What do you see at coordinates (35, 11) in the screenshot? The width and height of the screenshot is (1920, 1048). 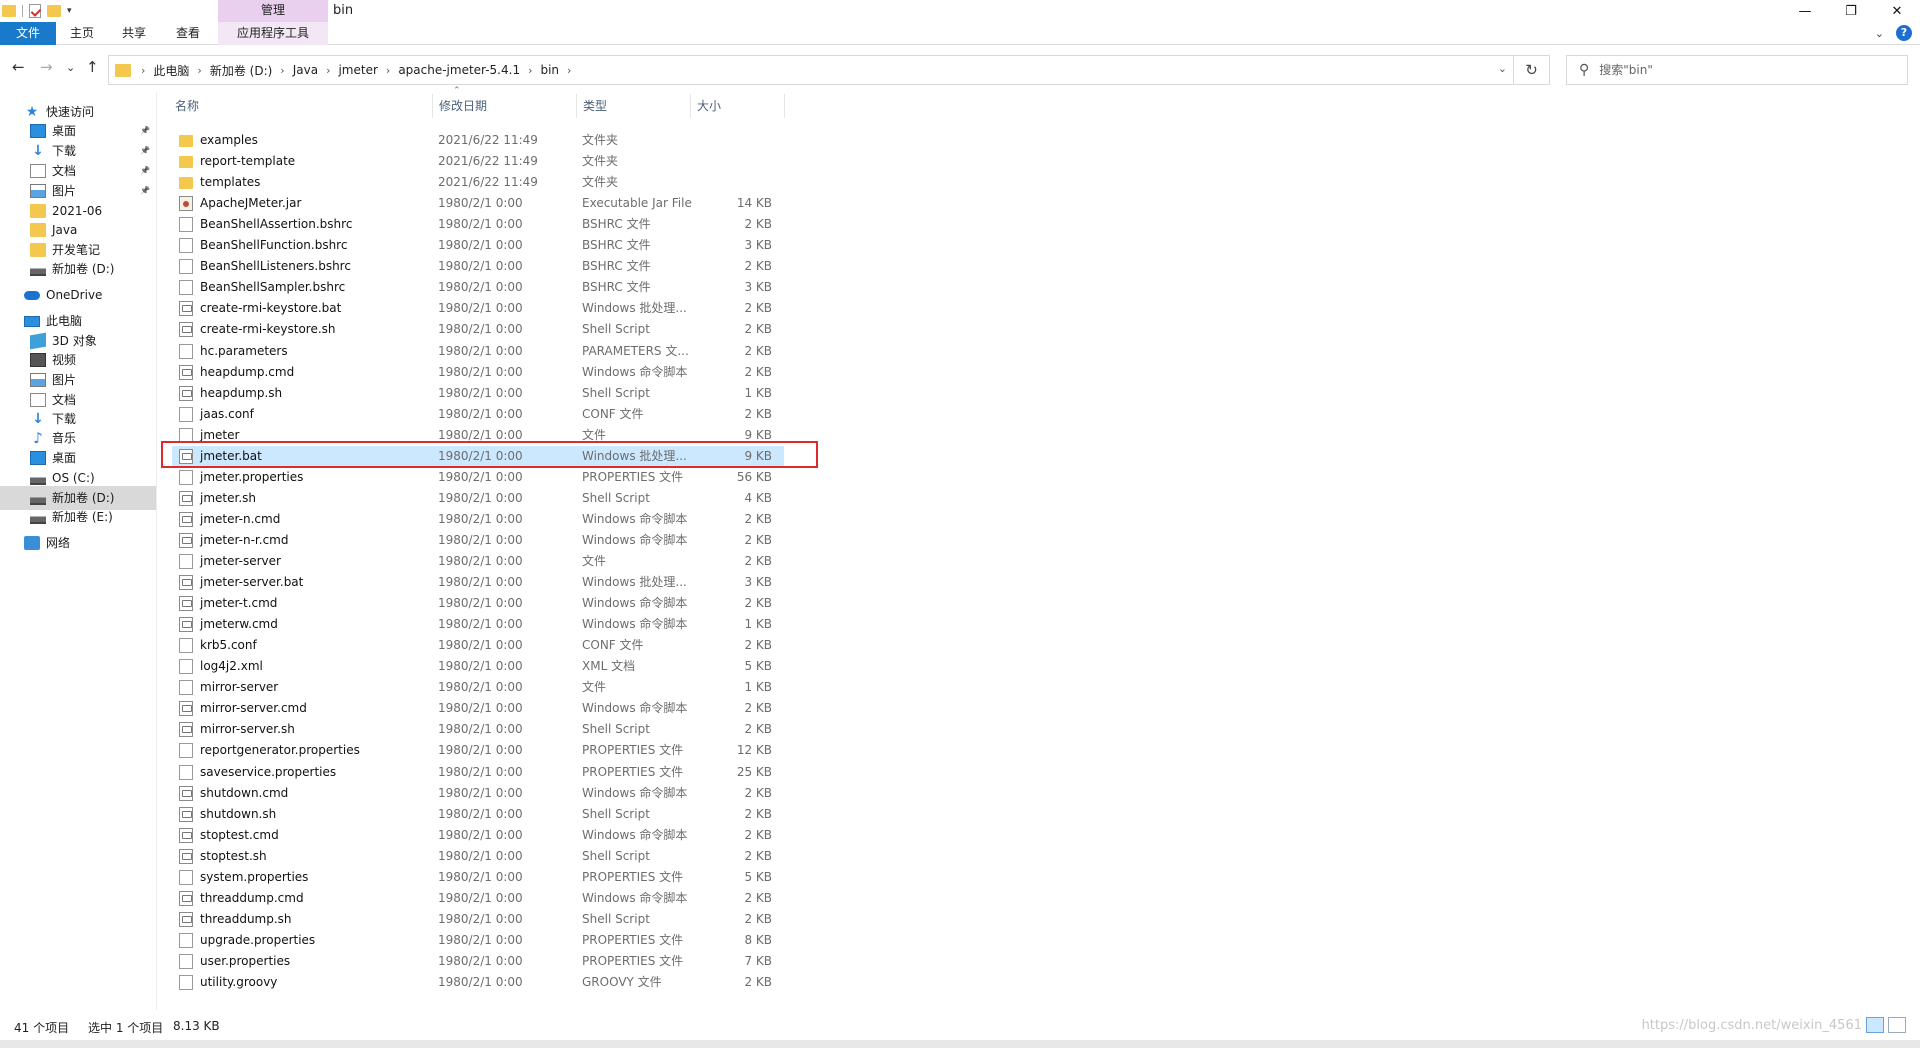 I see `properties-icon` at bounding box center [35, 11].